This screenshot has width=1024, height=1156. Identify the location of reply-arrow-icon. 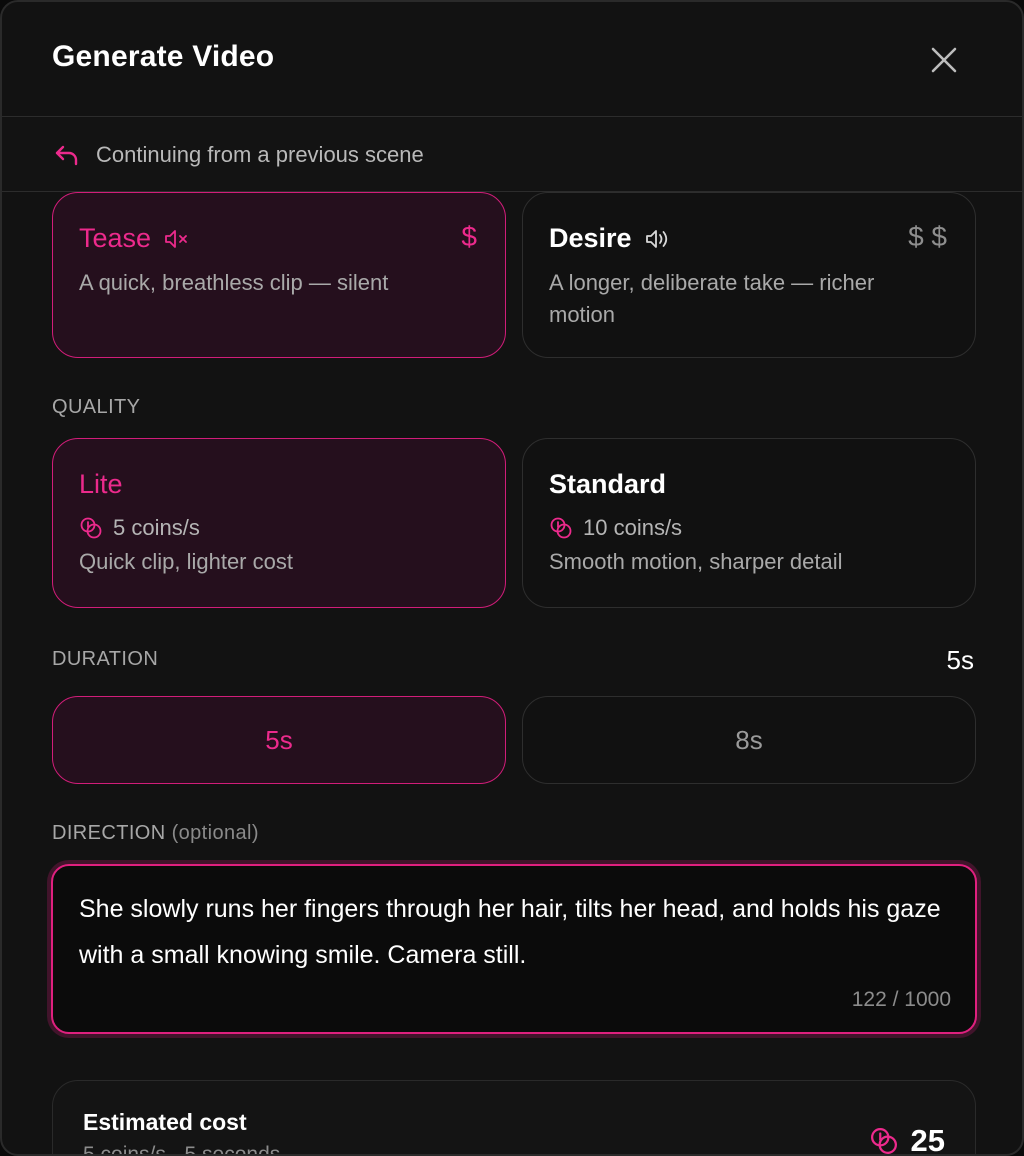
(66, 155).